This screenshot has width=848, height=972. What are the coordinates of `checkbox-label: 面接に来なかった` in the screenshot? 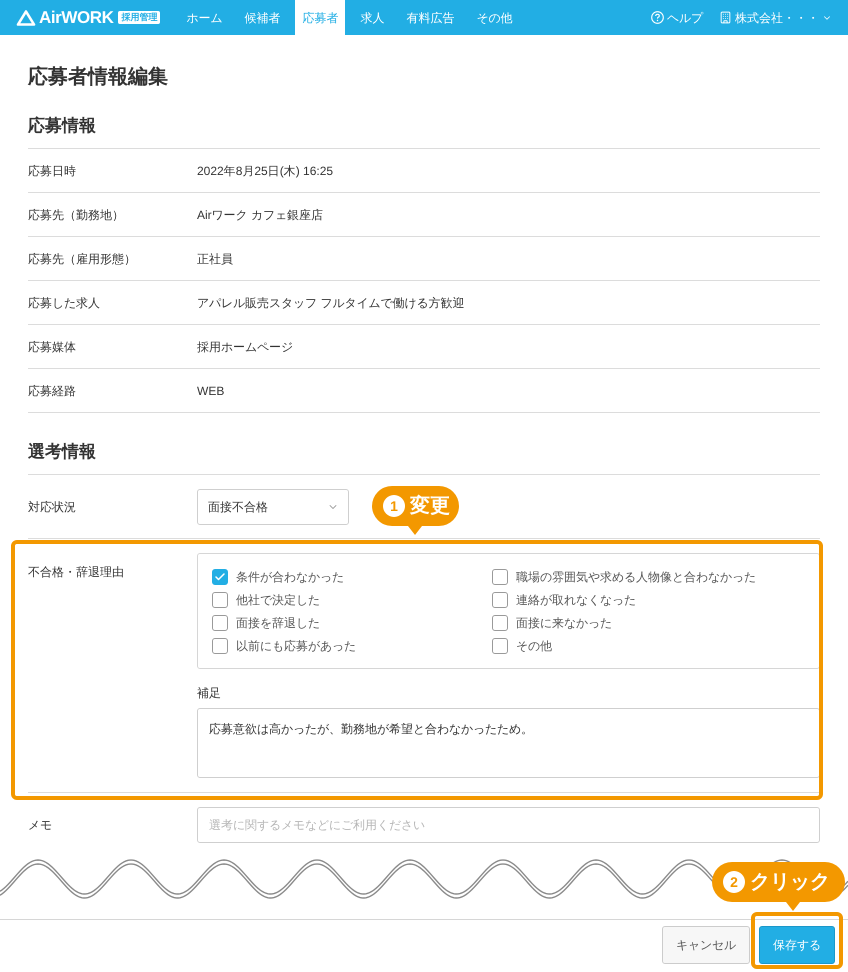 It's located at (564, 623).